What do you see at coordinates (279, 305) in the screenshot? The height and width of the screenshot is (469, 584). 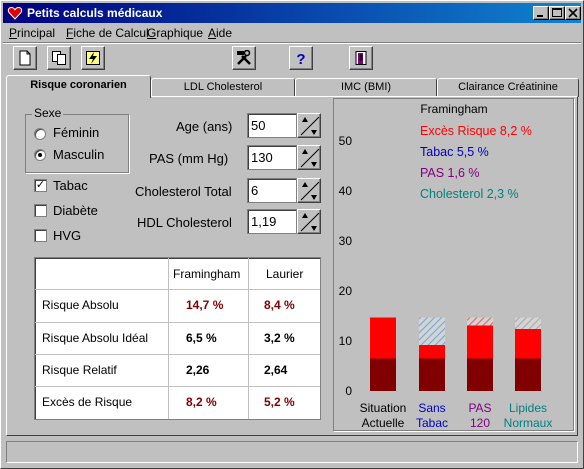 I see `laurier-value: 8,4 %` at bounding box center [279, 305].